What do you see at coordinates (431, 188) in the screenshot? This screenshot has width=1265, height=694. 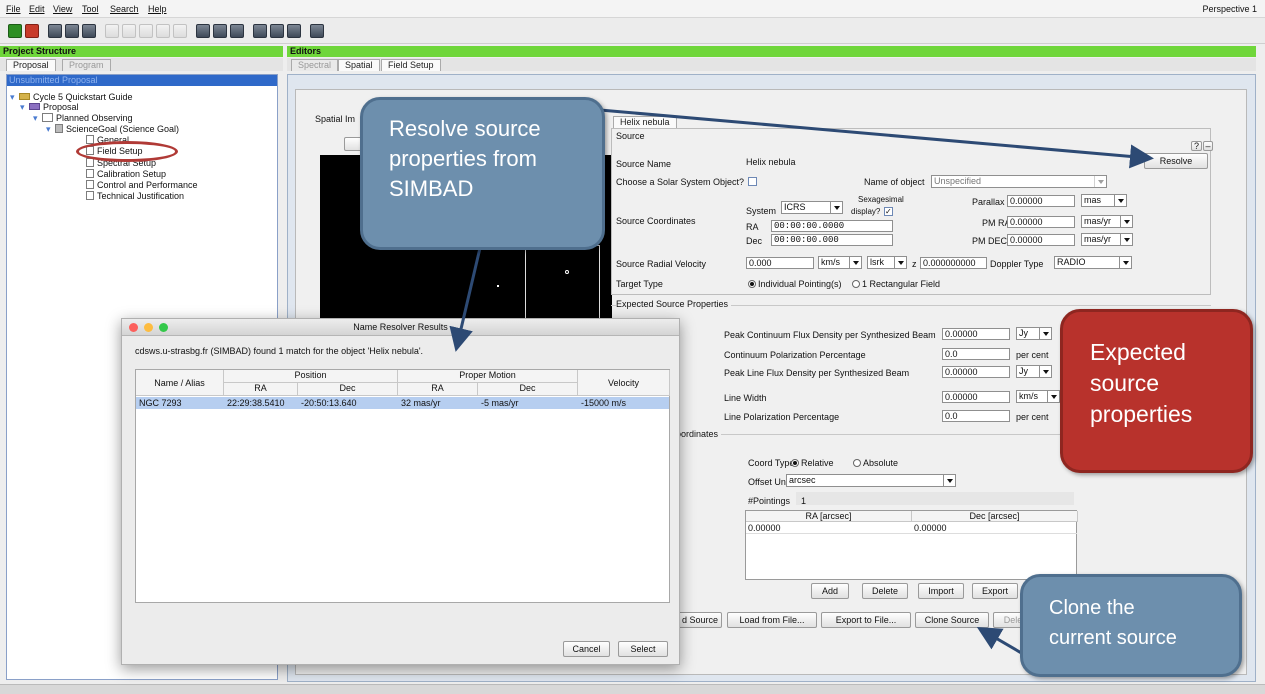 I see `callout-line: SIMBAD` at bounding box center [431, 188].